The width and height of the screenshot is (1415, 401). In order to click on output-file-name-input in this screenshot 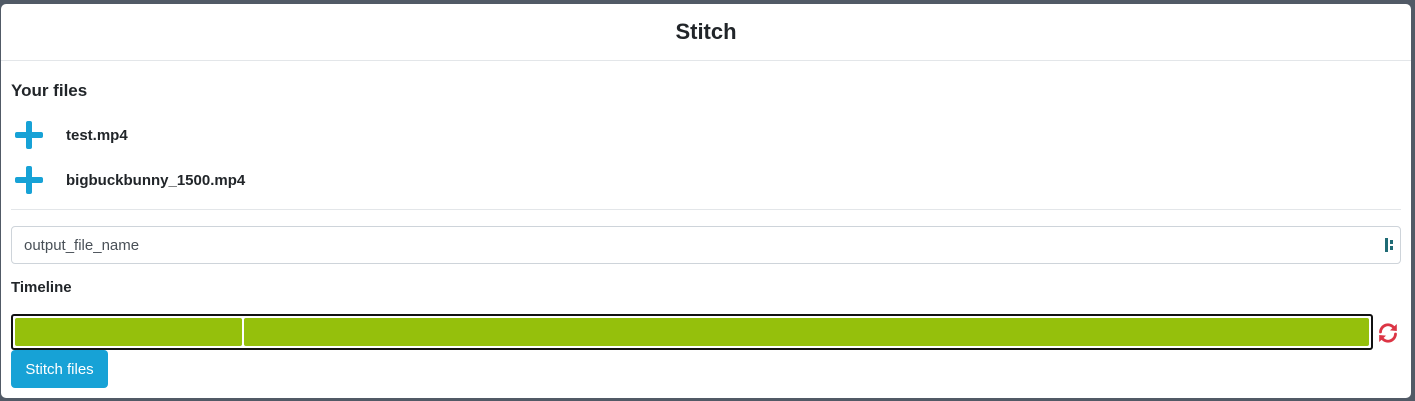, I will do `click(706, 245)`.